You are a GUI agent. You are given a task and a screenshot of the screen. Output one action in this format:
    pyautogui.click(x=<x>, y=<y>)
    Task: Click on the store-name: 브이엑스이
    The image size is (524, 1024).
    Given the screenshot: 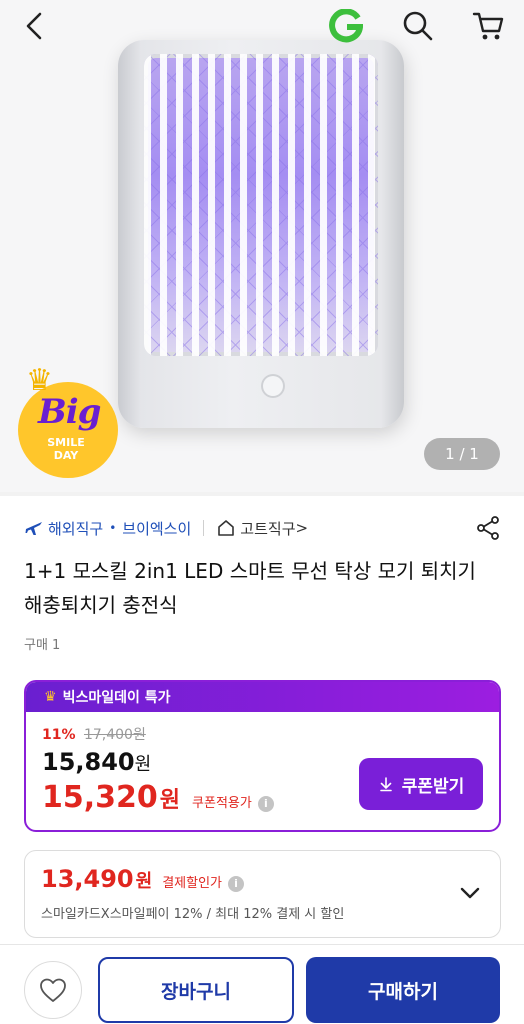 What is the action you would take?
    pyautogui.click(x=156, y=528)
    